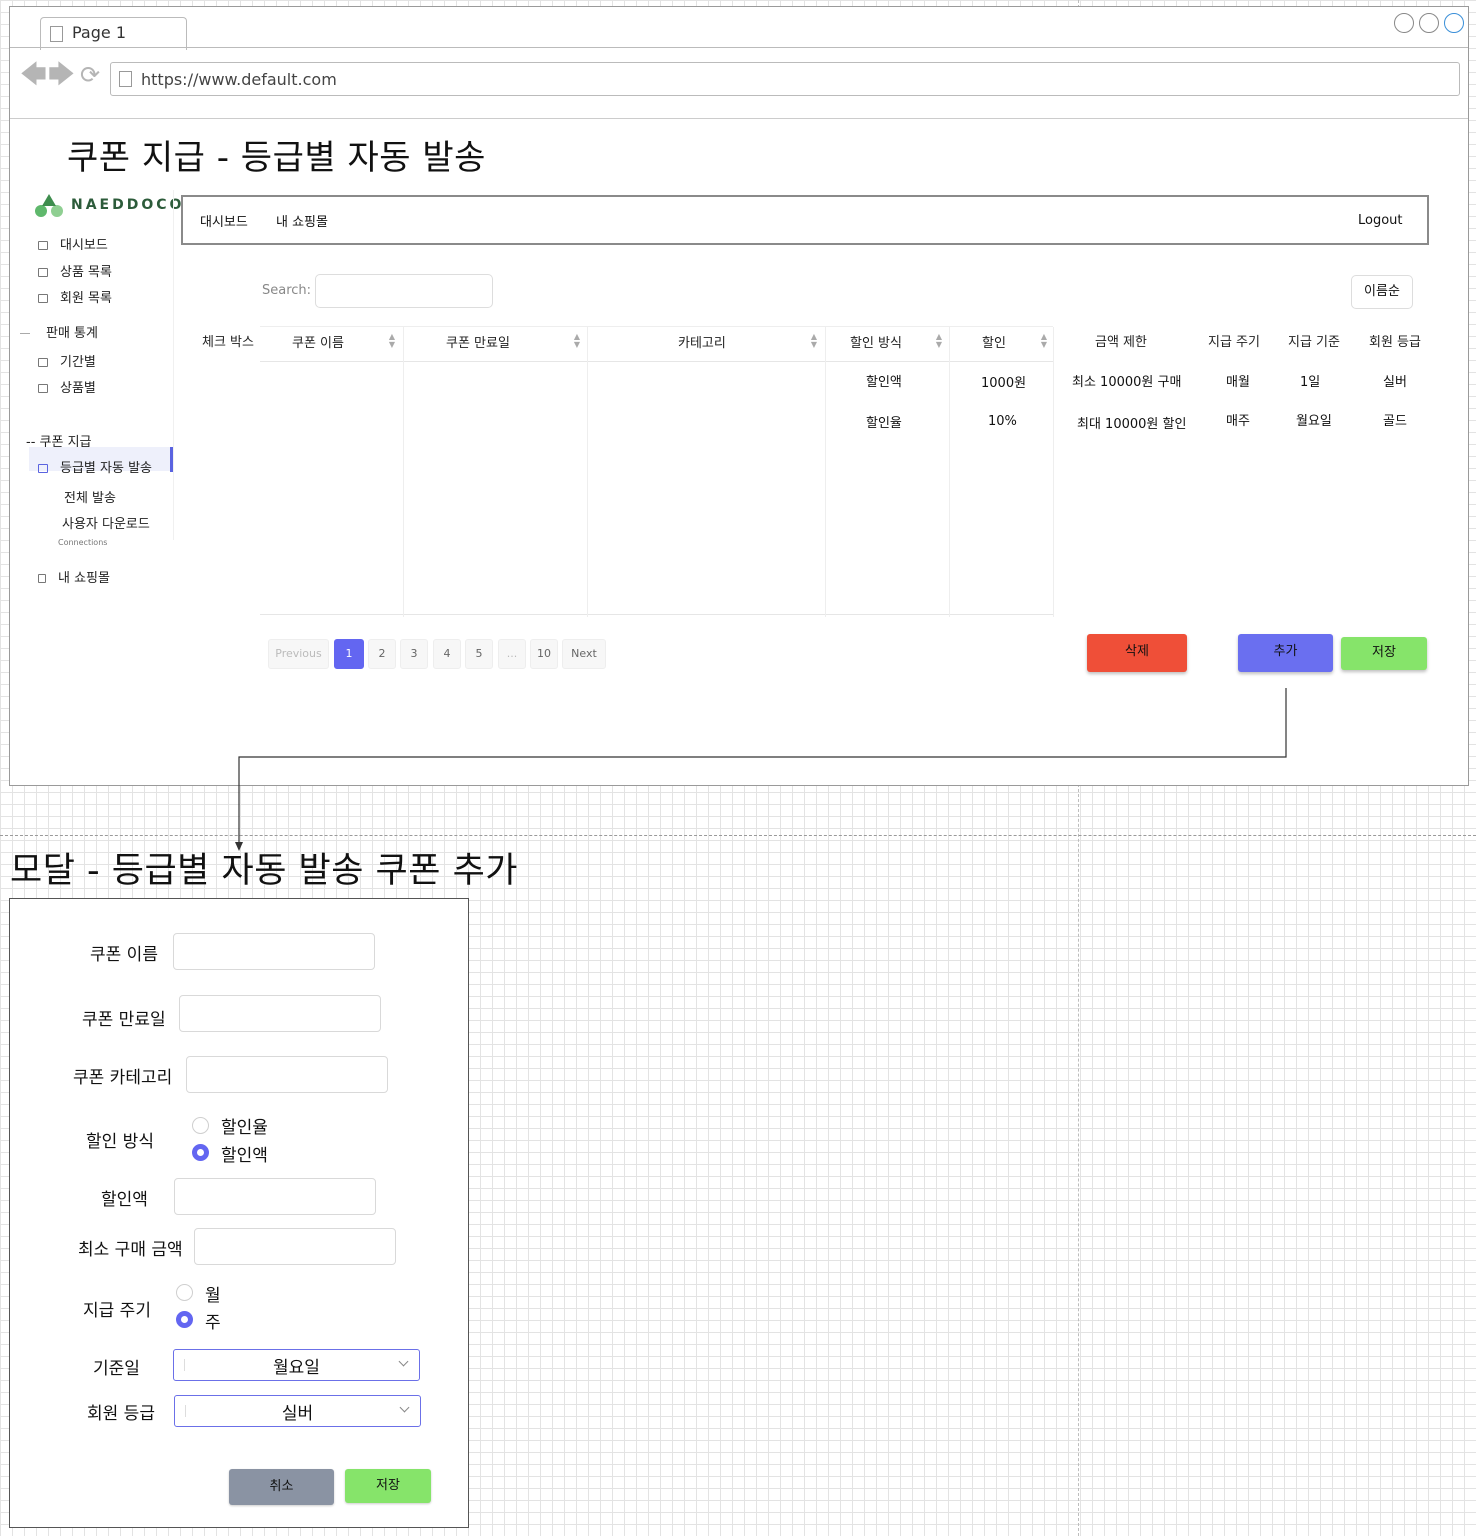  I want to click on expiry-label: 쿠폰 만료일, so click(124, 1020).